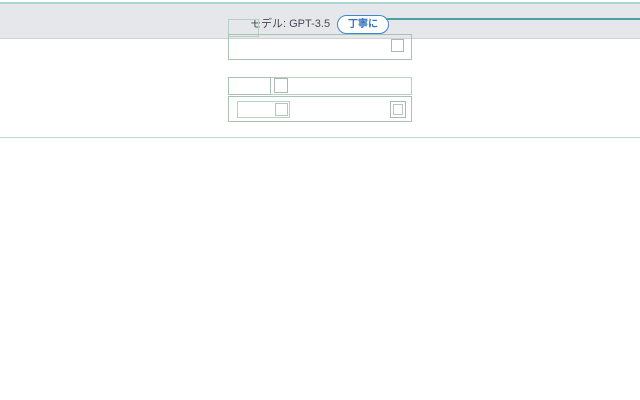  Describe the element at coordinates (397, 45) in the screenshot. I see `top-action-icon` at that location.